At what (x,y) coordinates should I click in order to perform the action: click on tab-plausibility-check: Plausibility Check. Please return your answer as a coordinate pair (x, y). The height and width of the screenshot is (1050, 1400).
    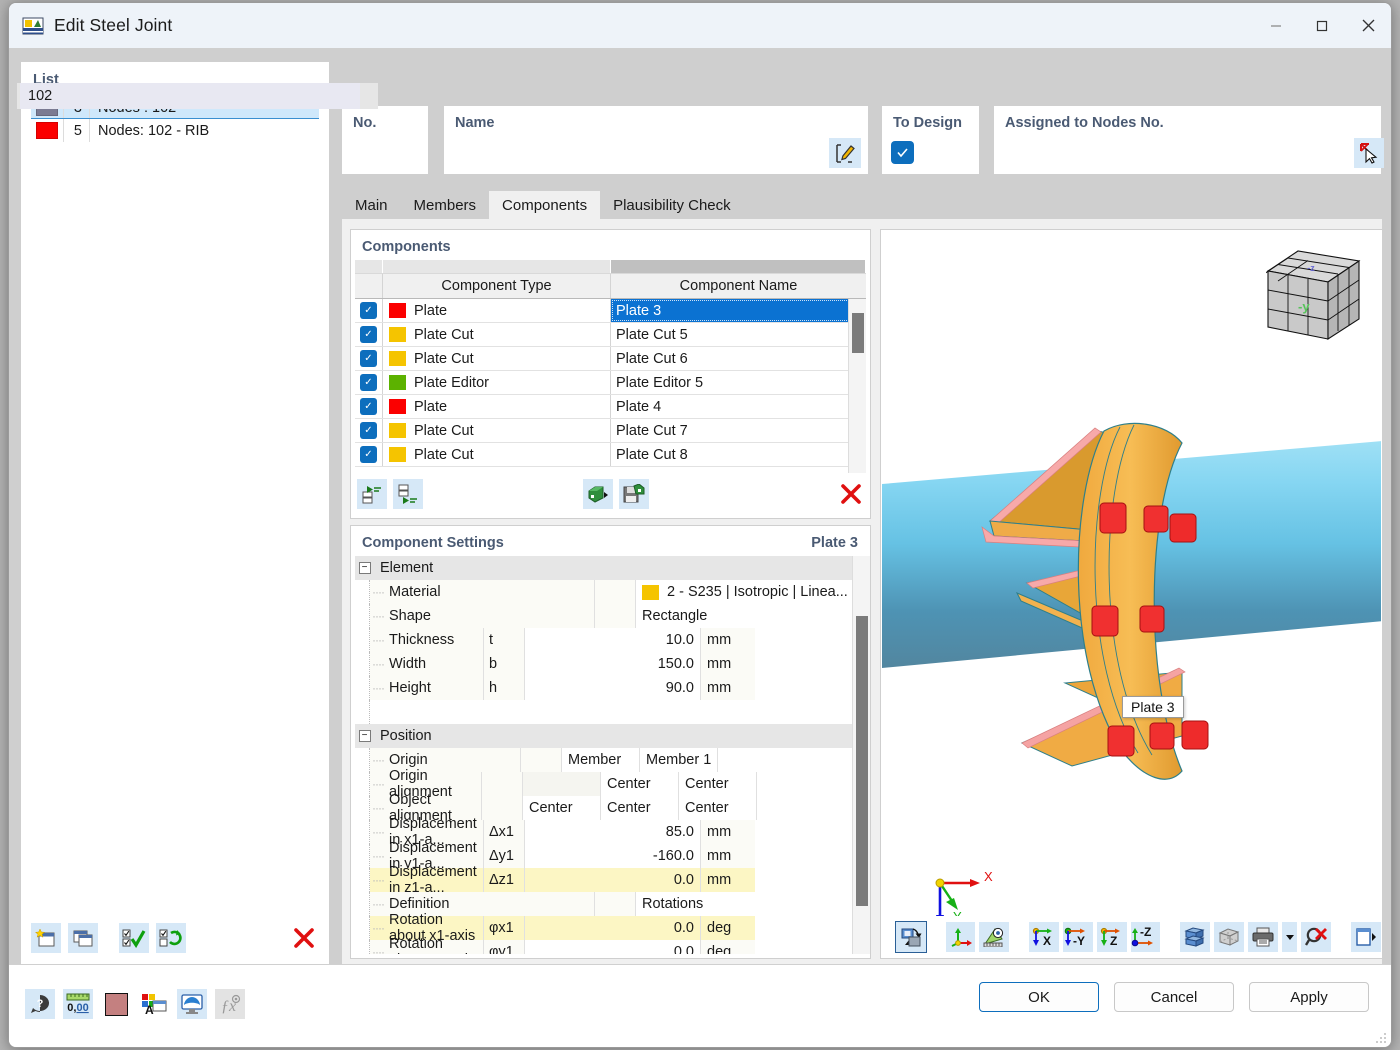
    Looking at the image, I should click on (672, 205).